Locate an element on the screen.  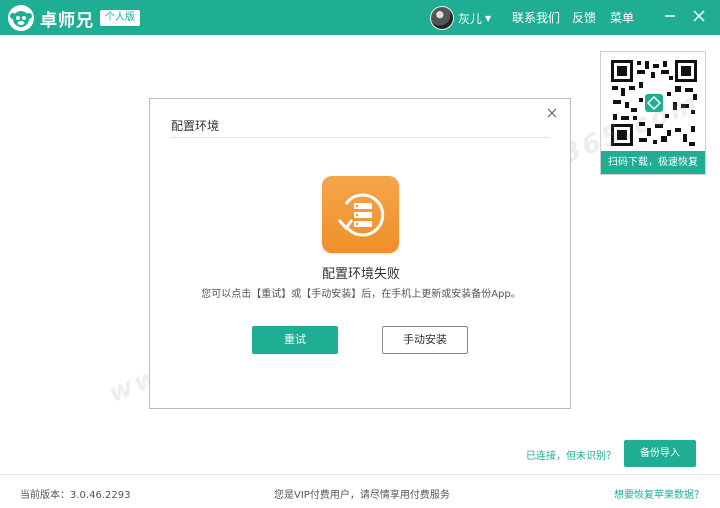
qr-download-card: 扫码下载，极速恢复 is located at coordinates (653, 113).